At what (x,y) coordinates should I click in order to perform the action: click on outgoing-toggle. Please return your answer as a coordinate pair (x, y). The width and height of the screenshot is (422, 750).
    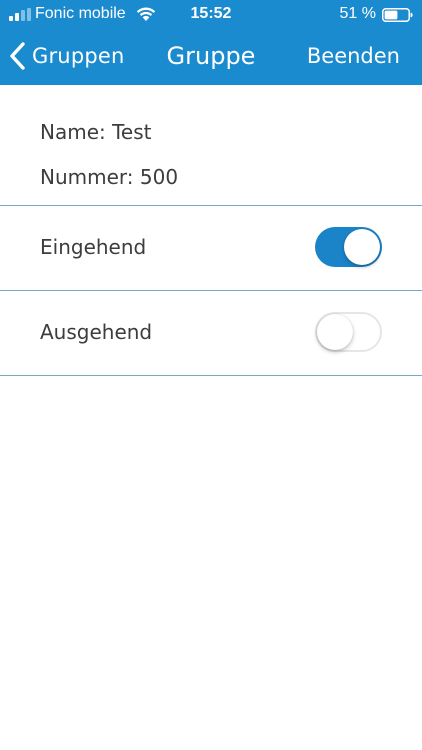
    Looking at the image, I should click on (348, 332).